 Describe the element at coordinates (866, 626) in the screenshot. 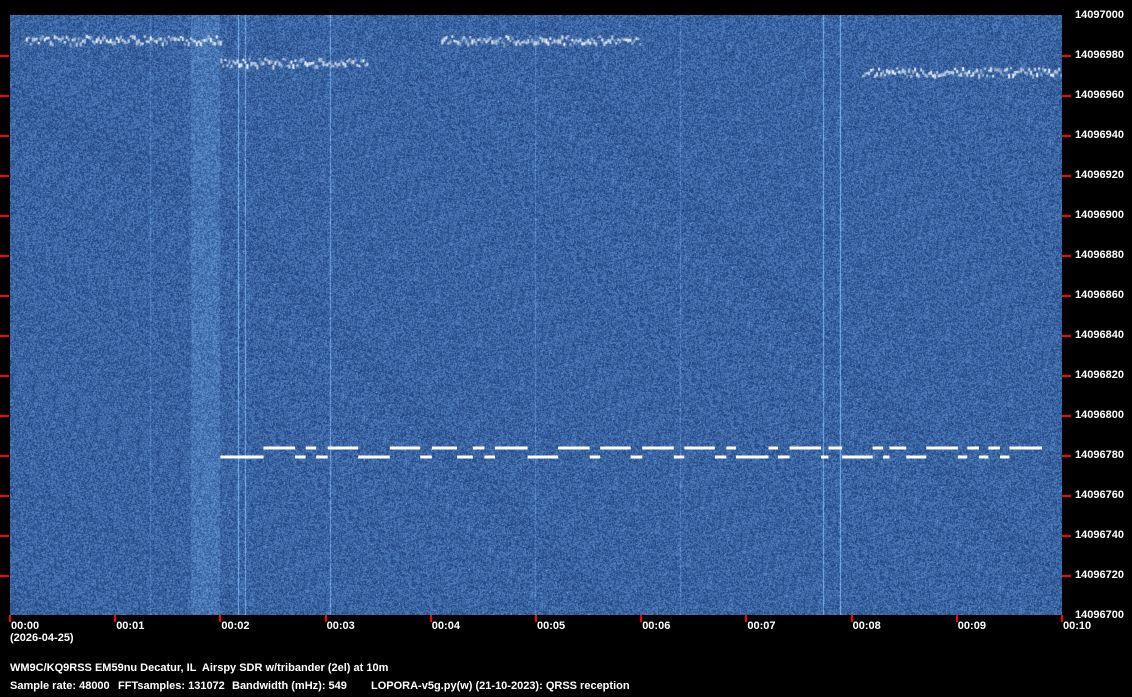

I see `x-tick-label: 00:08` at that location.